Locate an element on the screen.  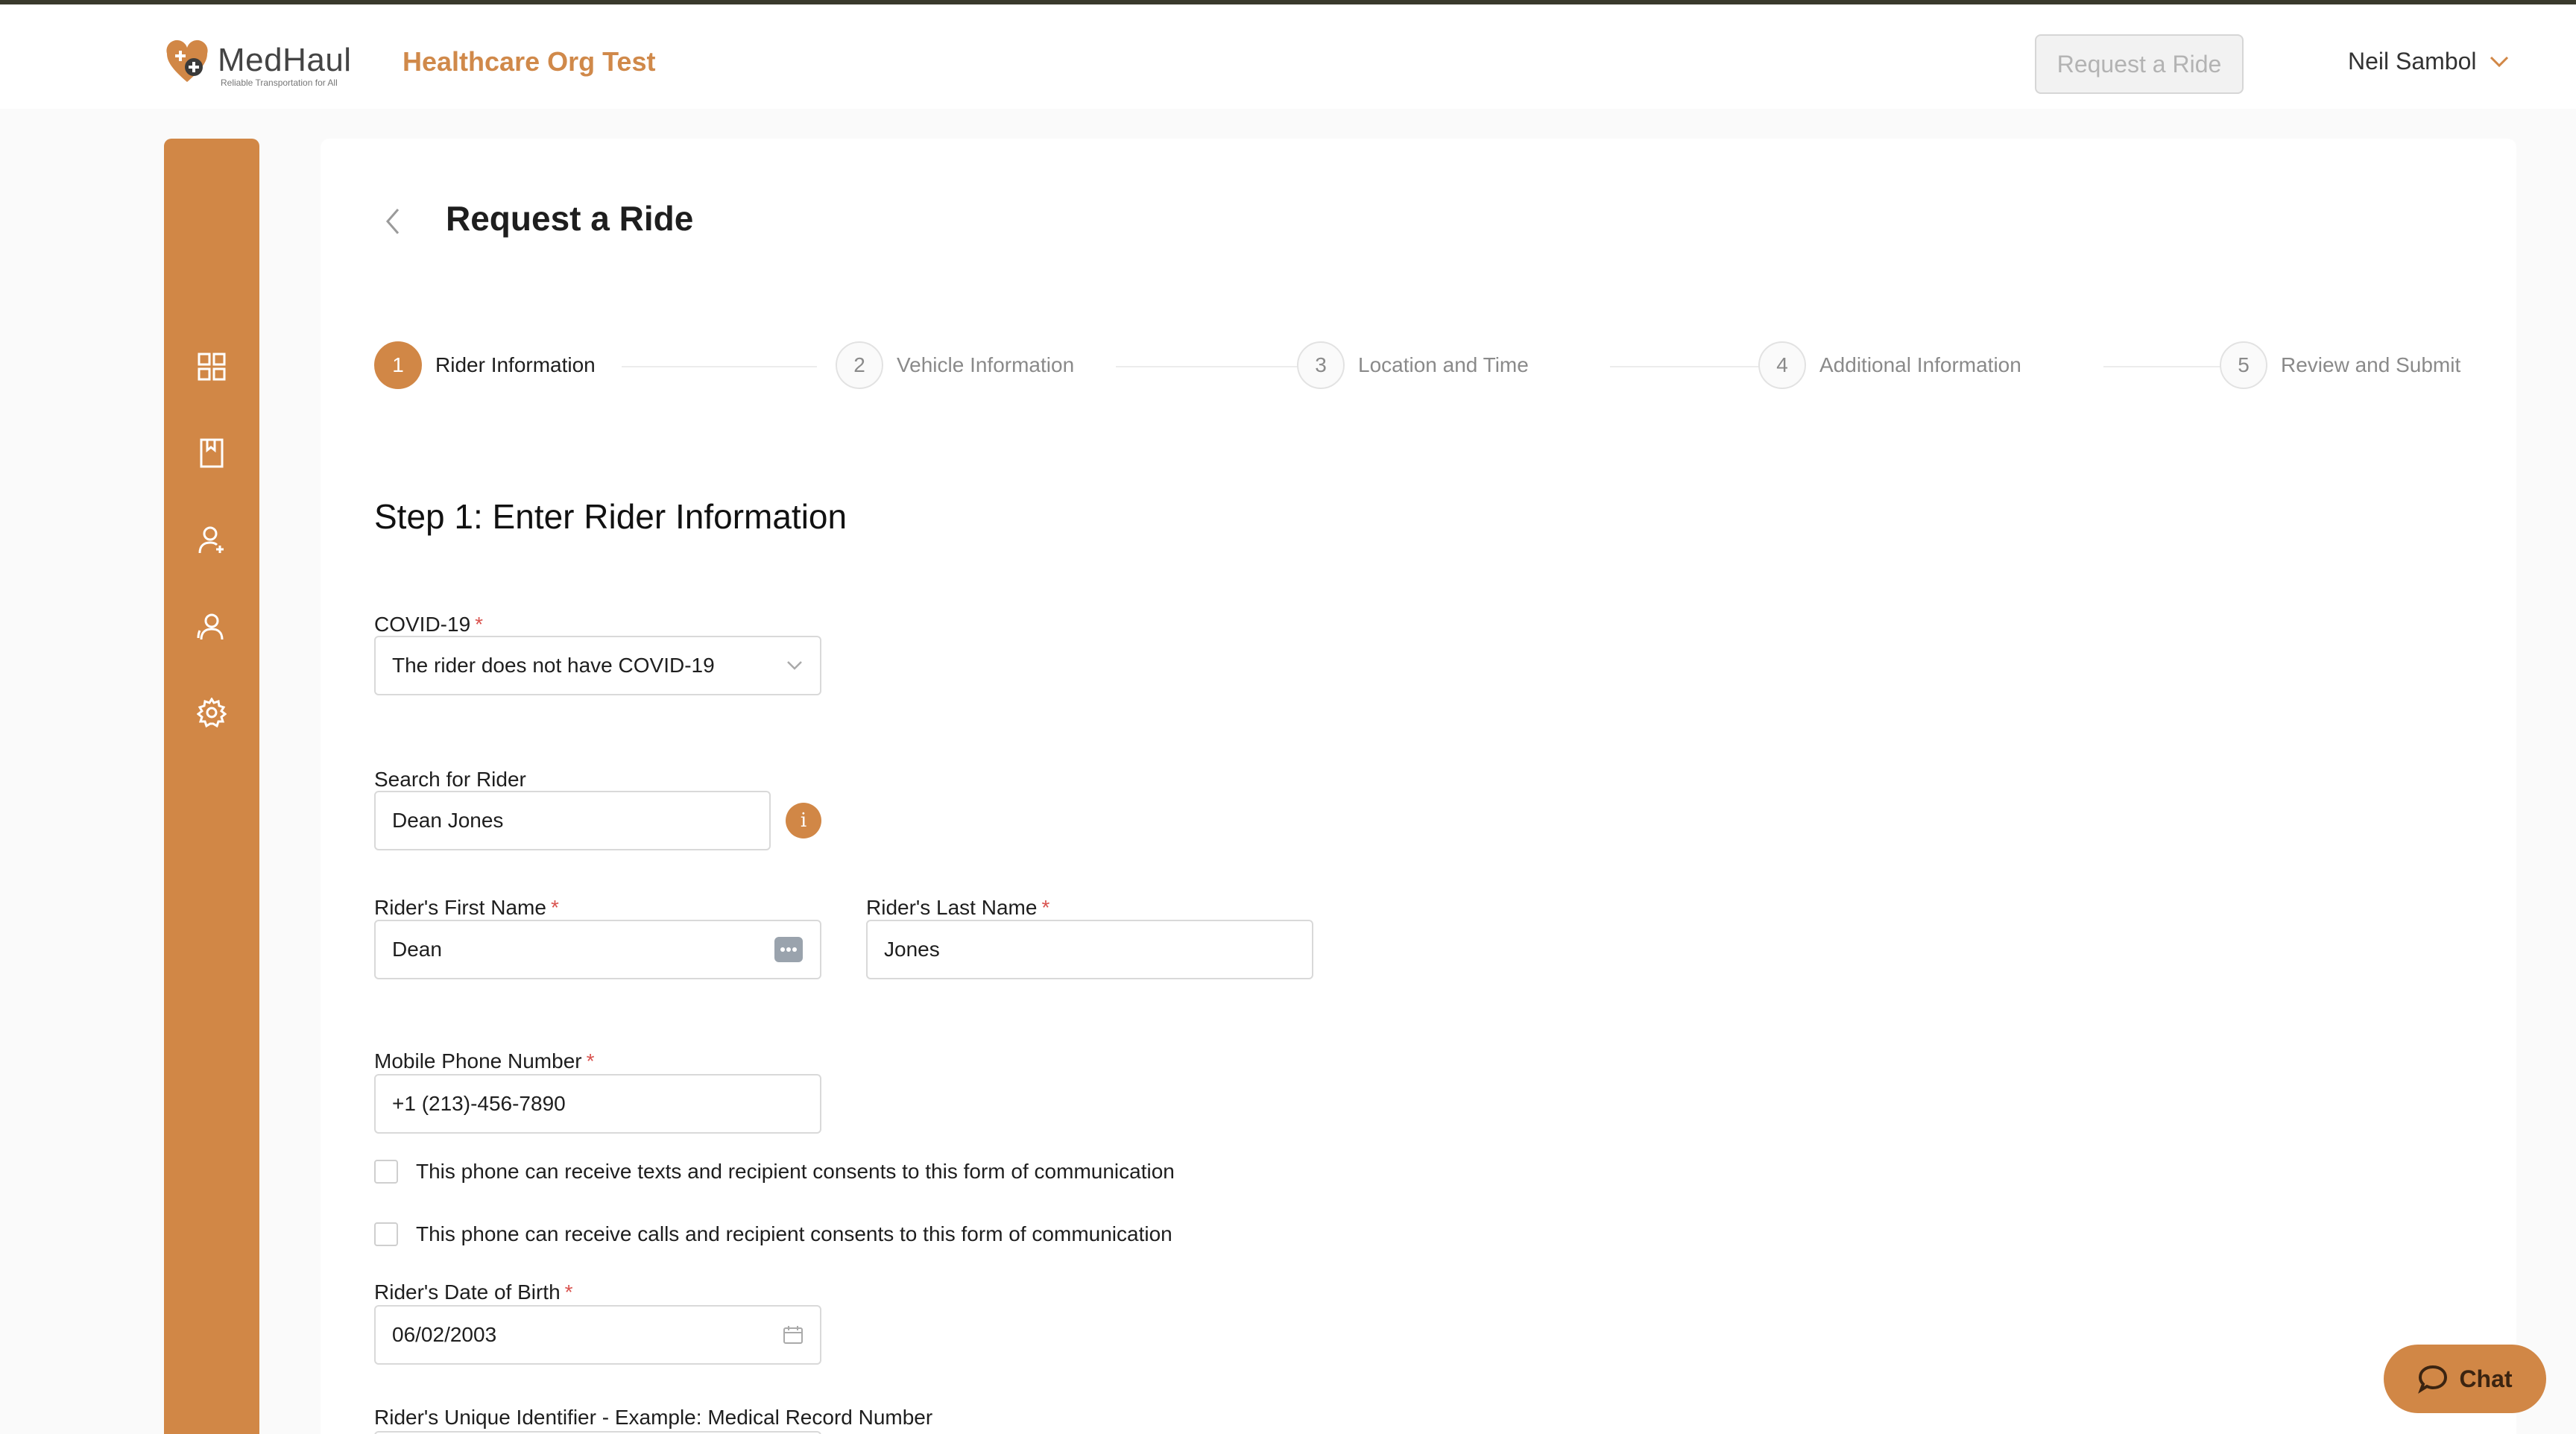
step-label: Review and Submit is located at coordinates (2371, 365).